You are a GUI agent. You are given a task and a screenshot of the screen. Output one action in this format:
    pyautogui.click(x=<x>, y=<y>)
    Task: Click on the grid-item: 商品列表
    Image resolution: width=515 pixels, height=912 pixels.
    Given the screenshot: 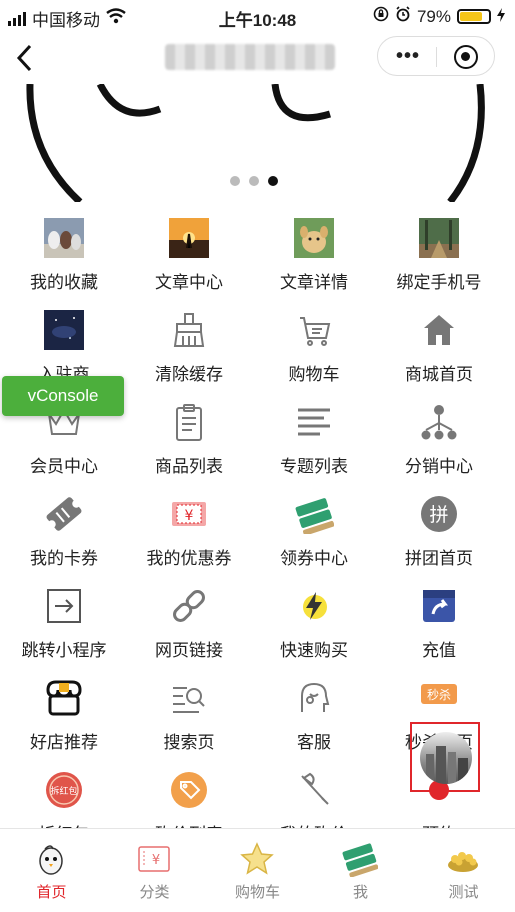 What is the action you would take?
    pyautogui.click(x=189, y=440)
    